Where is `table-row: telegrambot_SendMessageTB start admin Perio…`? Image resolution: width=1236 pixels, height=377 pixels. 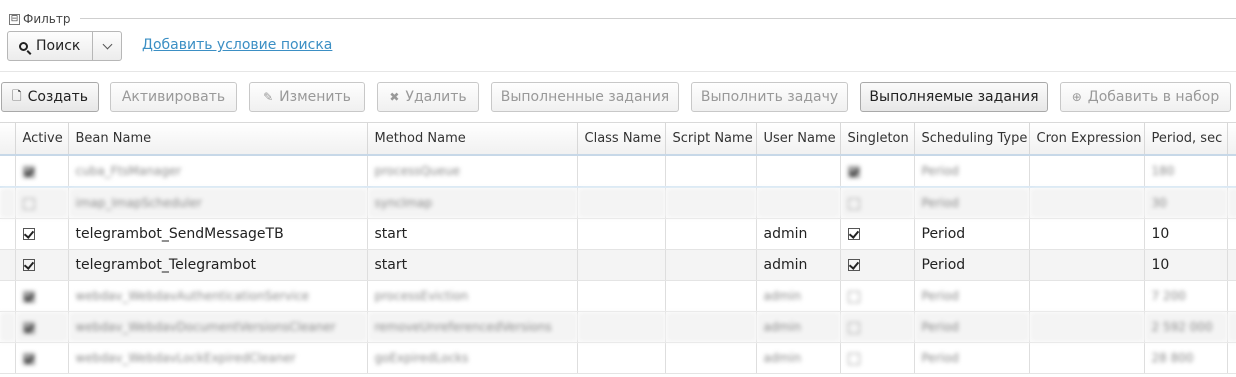 table-row: telegrambot_SendMessageTB start admin Perio… is located at coordinates (618, 234).